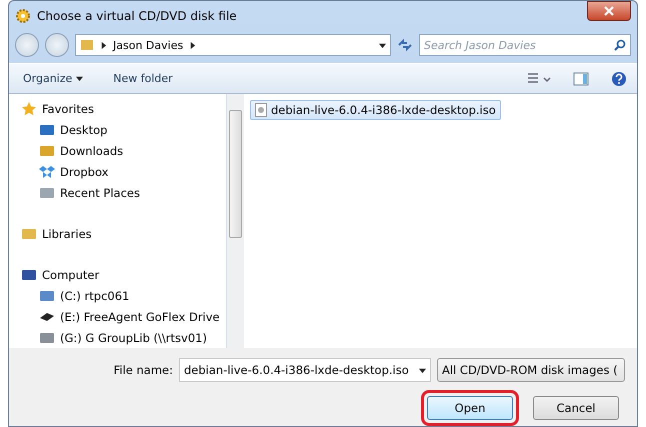  What do you see at coordinates (47, 172) in the screenshot?
I see `box-icon` at bounding box center [47, 172].